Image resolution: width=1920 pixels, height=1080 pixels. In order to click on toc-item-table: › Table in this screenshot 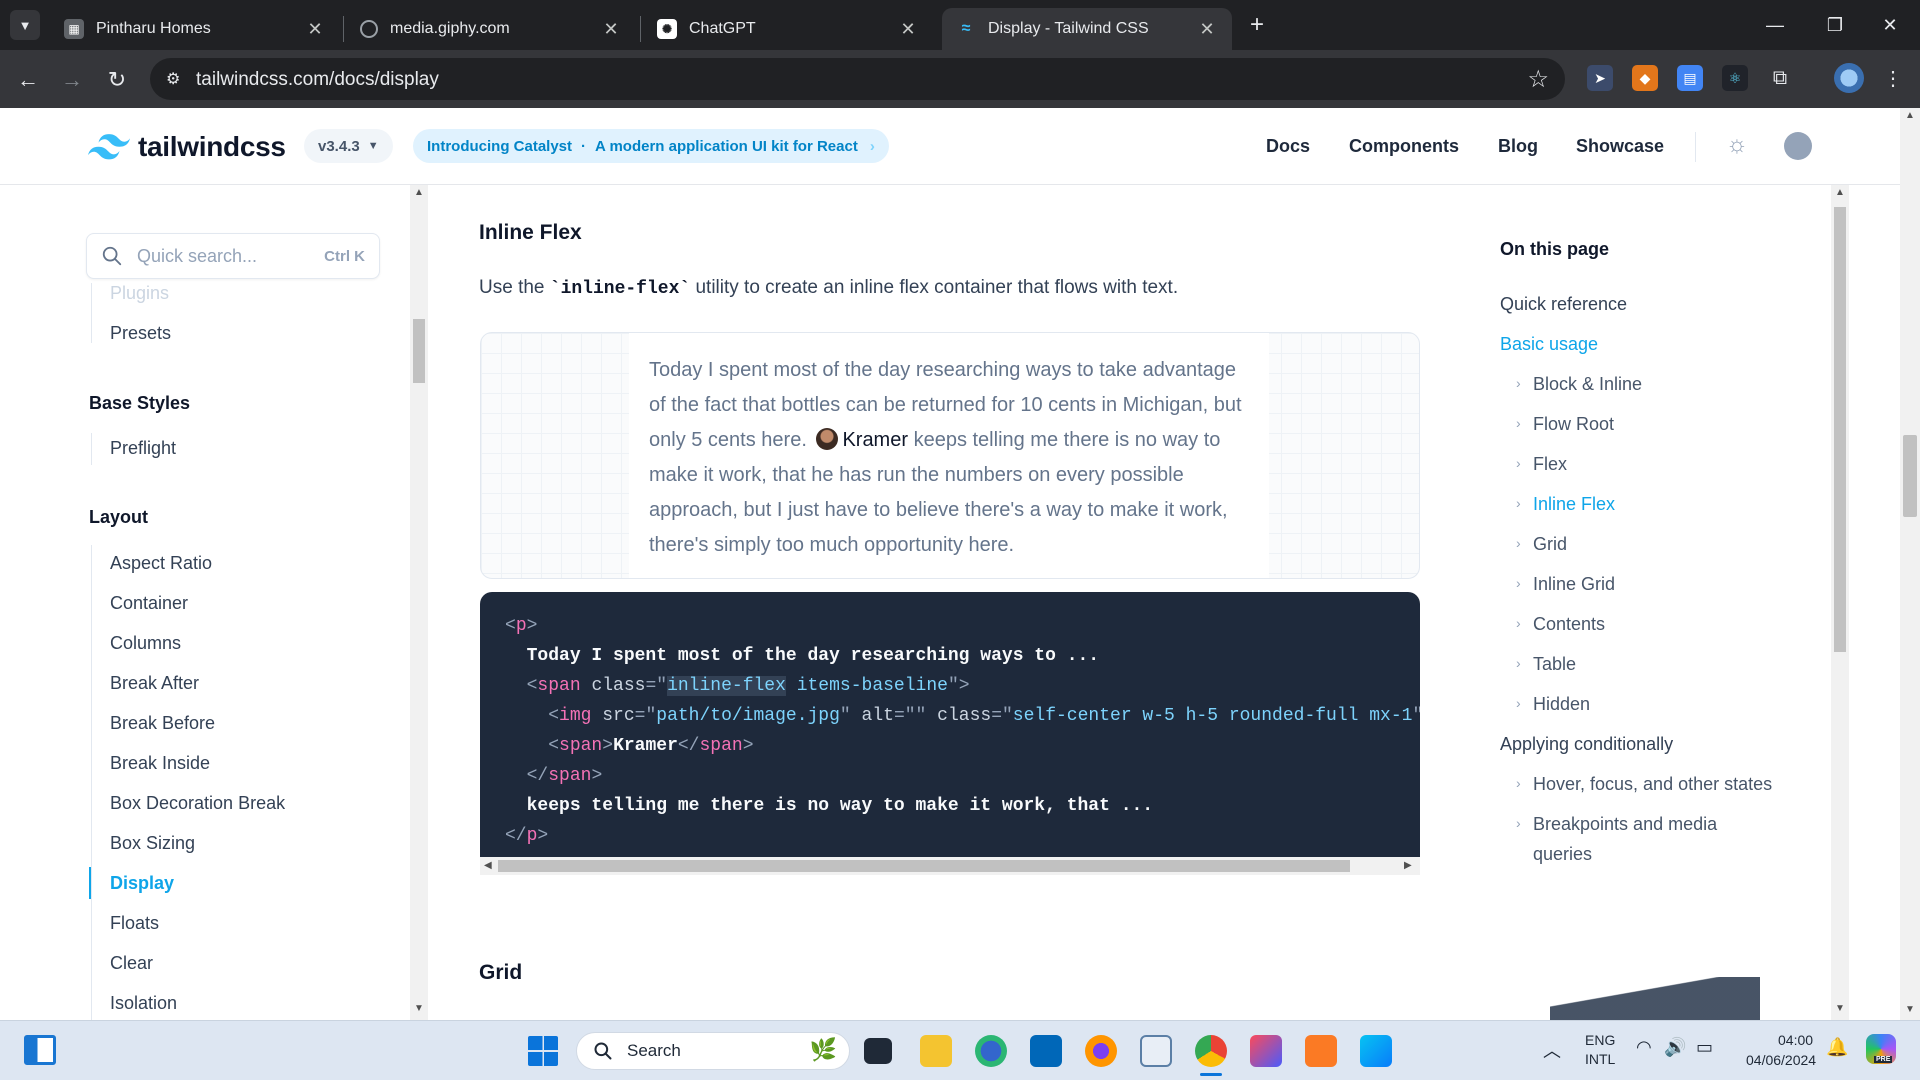, I will do `click(1546, 664)`.